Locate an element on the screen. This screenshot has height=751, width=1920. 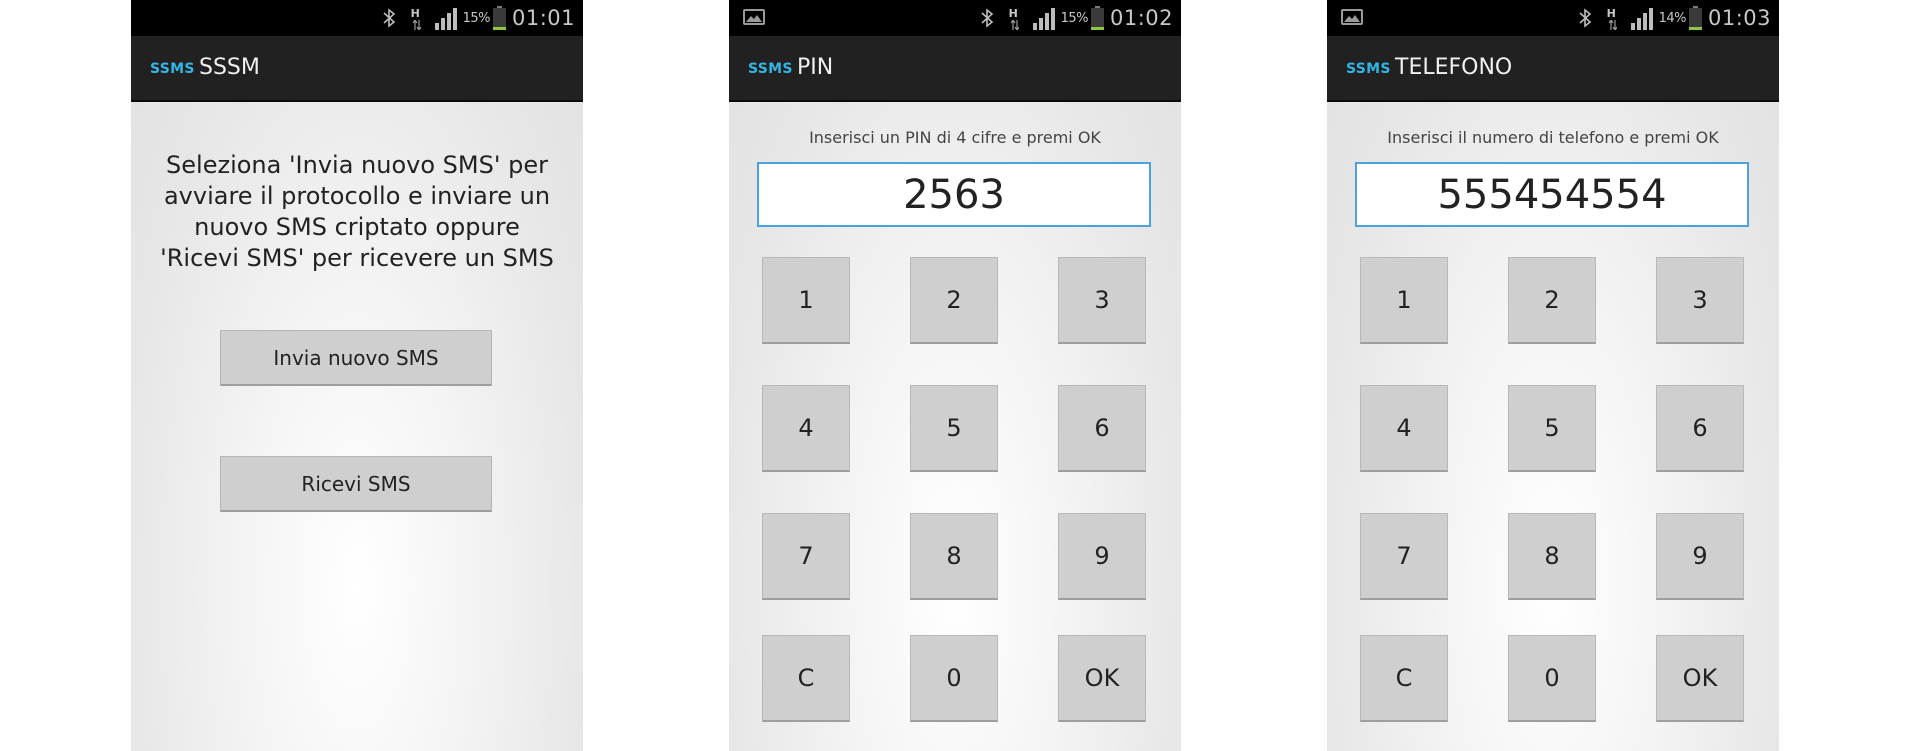
pin-key-5: 5 is located at coordinates (954, 428).